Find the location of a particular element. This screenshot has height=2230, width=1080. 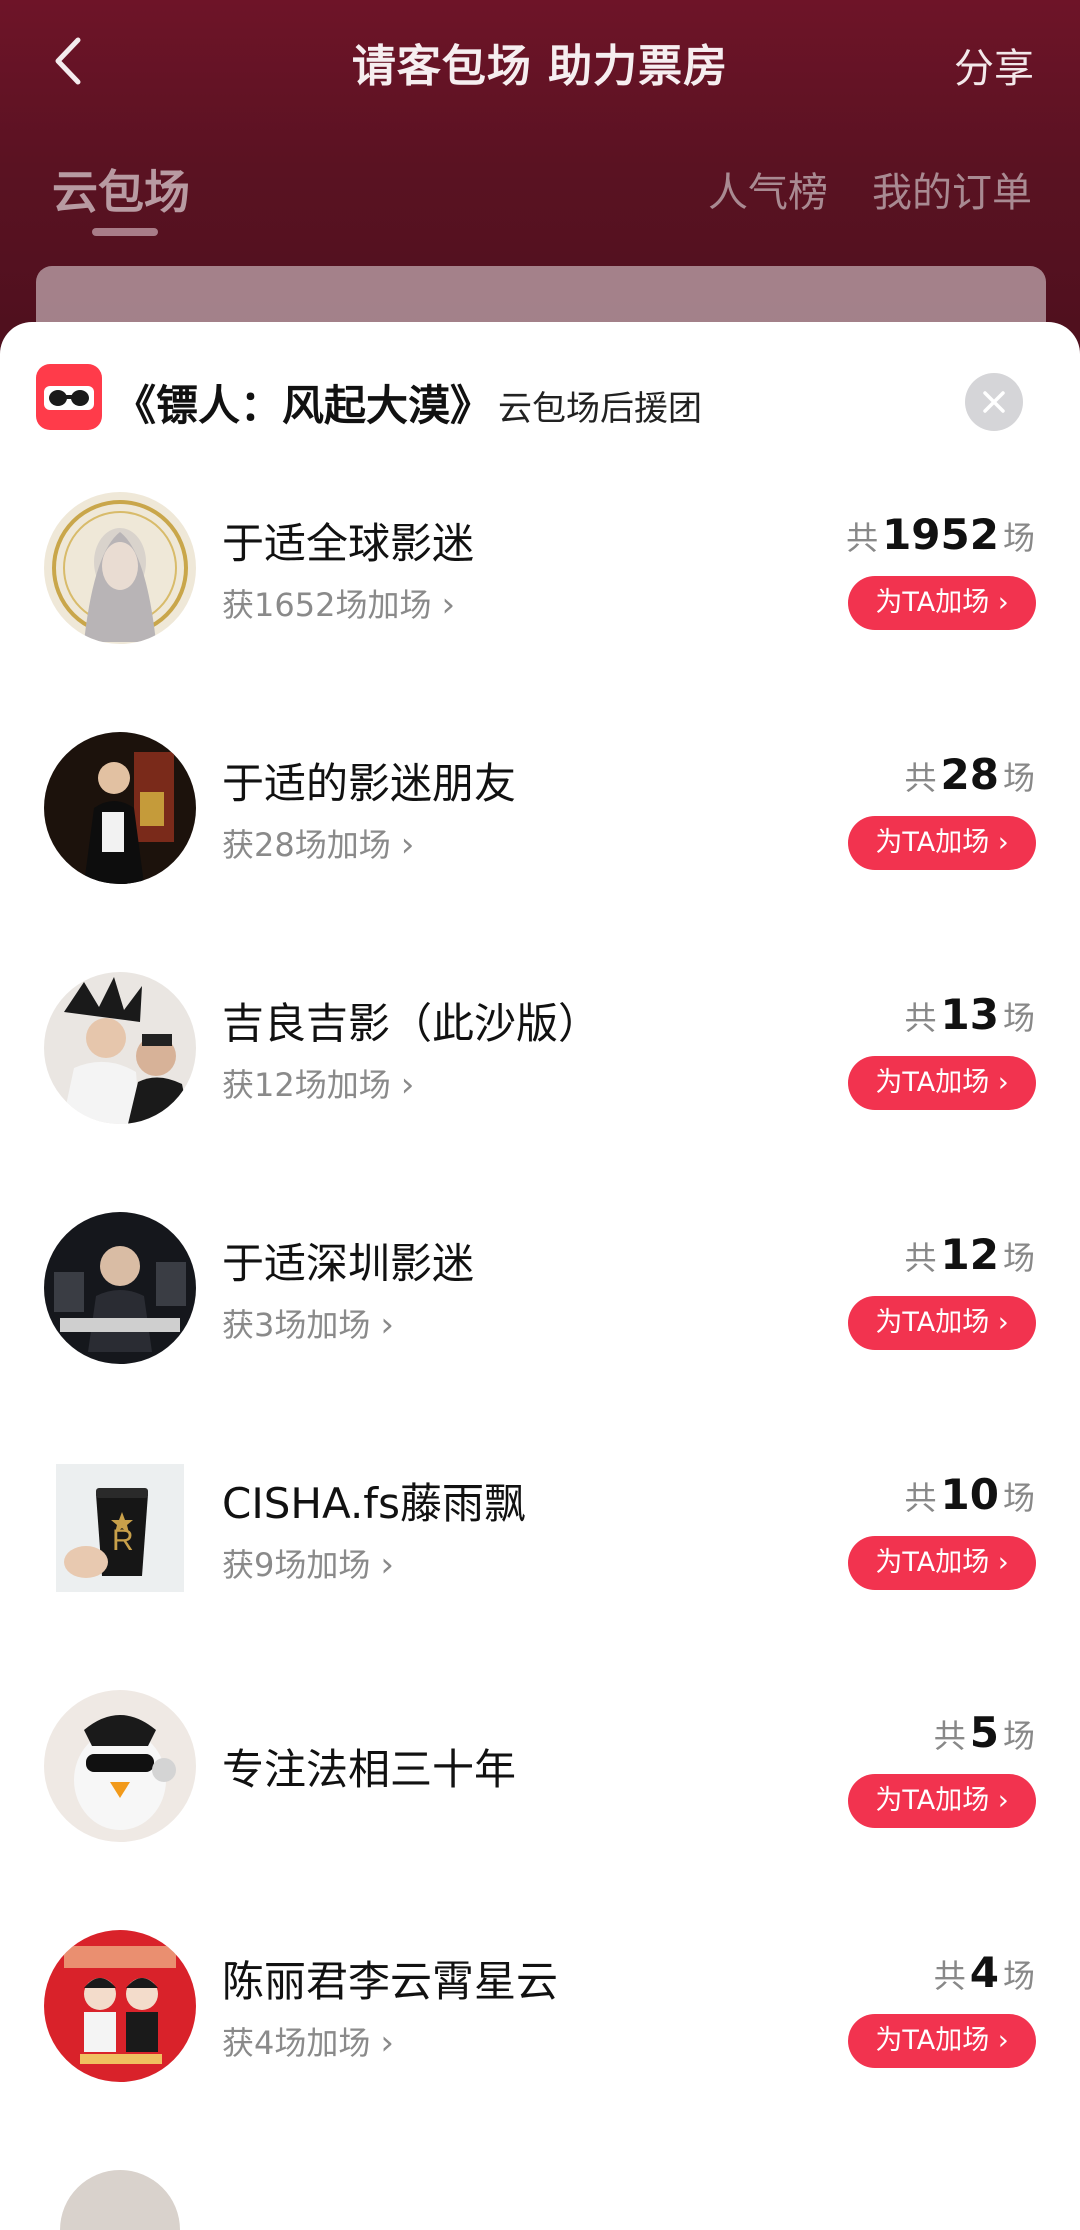

list-item: R CISHA.fs藤雨飘 获9场加场 › 共10 场 为TA加场 › is located at coordinates (540, 1542).